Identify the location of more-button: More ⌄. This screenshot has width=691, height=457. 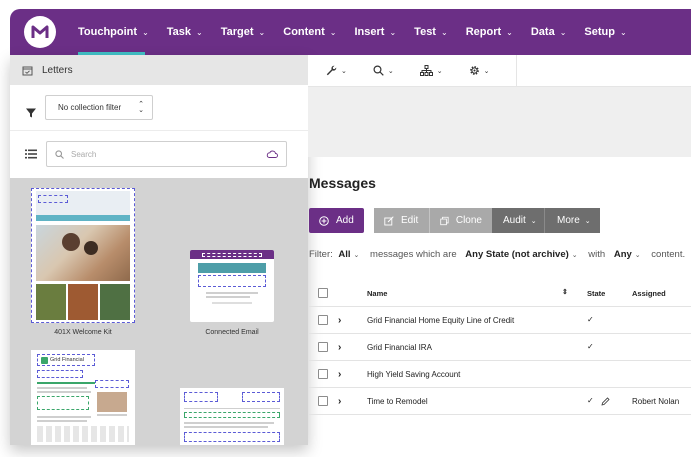
(572, 220).